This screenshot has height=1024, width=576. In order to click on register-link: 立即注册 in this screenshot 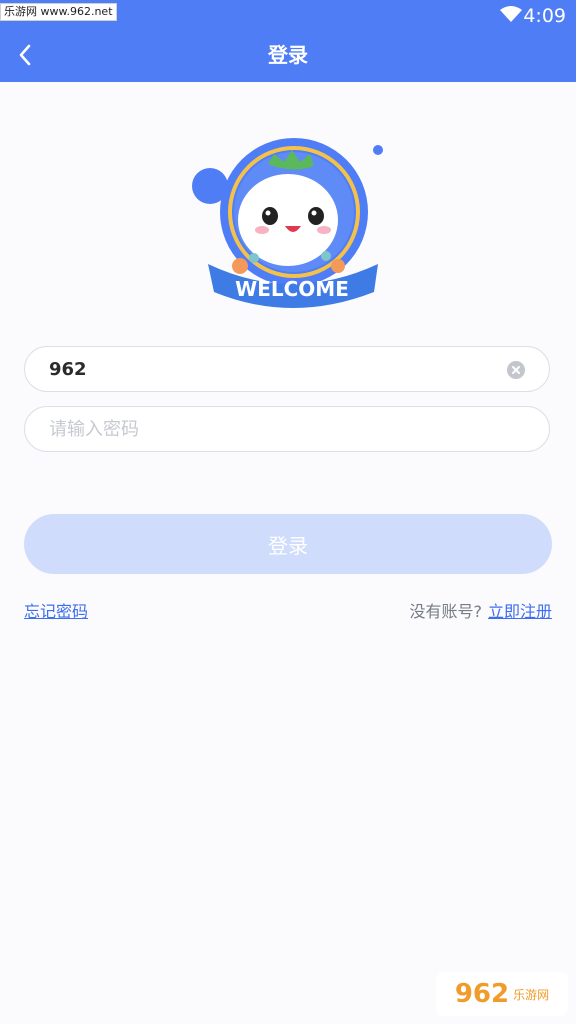, I will do `click(520, 611)`.